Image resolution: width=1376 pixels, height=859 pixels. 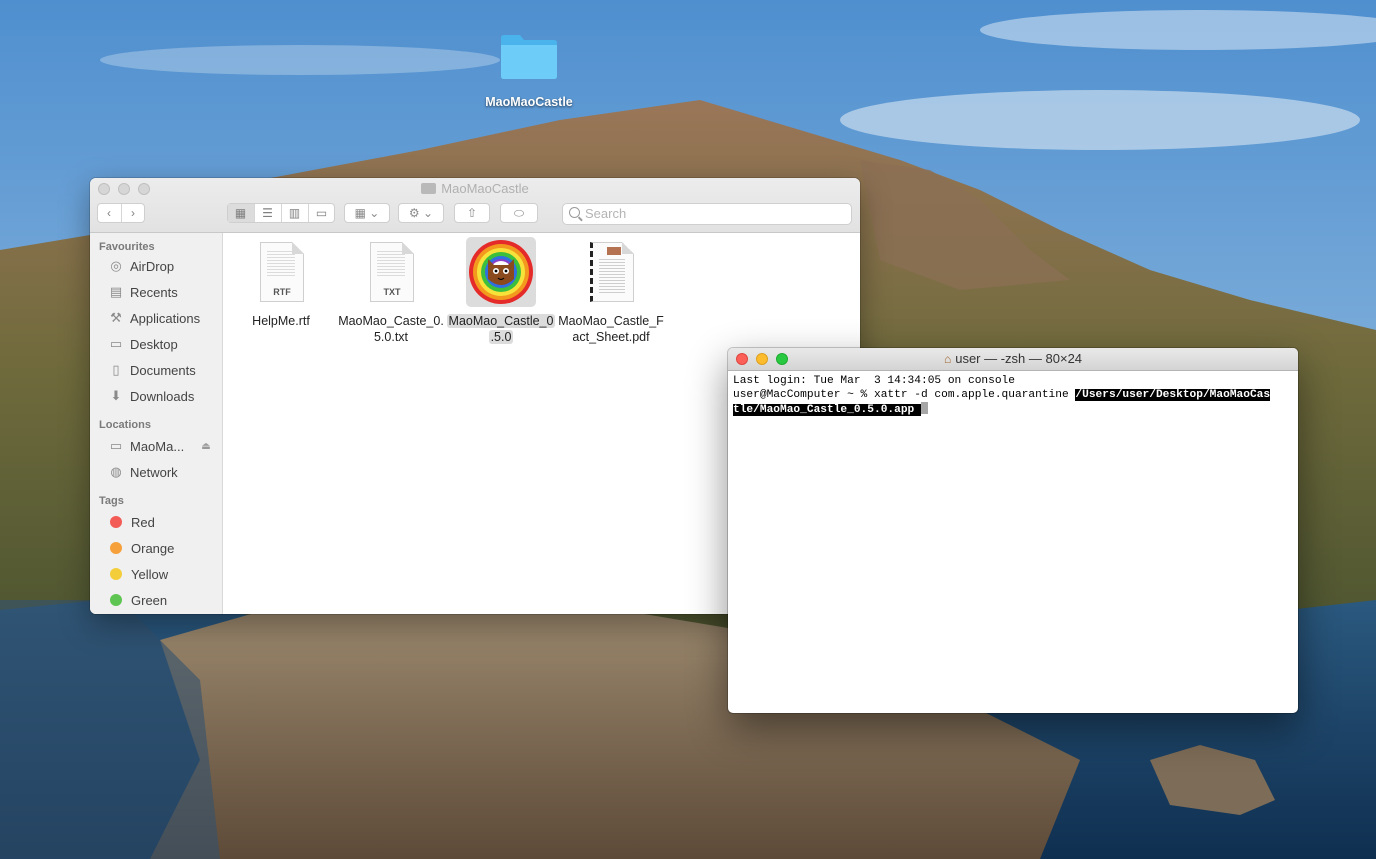 What do you see at coordinates (421, 213) in the screenshot?
I see `action-gear-button: ⚙ ⌄` at bounding box center [421, 213].